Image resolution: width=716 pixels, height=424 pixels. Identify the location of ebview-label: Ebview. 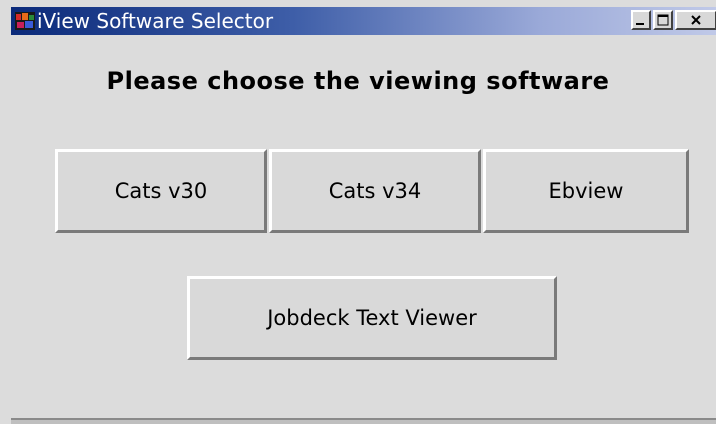
(586, 191).